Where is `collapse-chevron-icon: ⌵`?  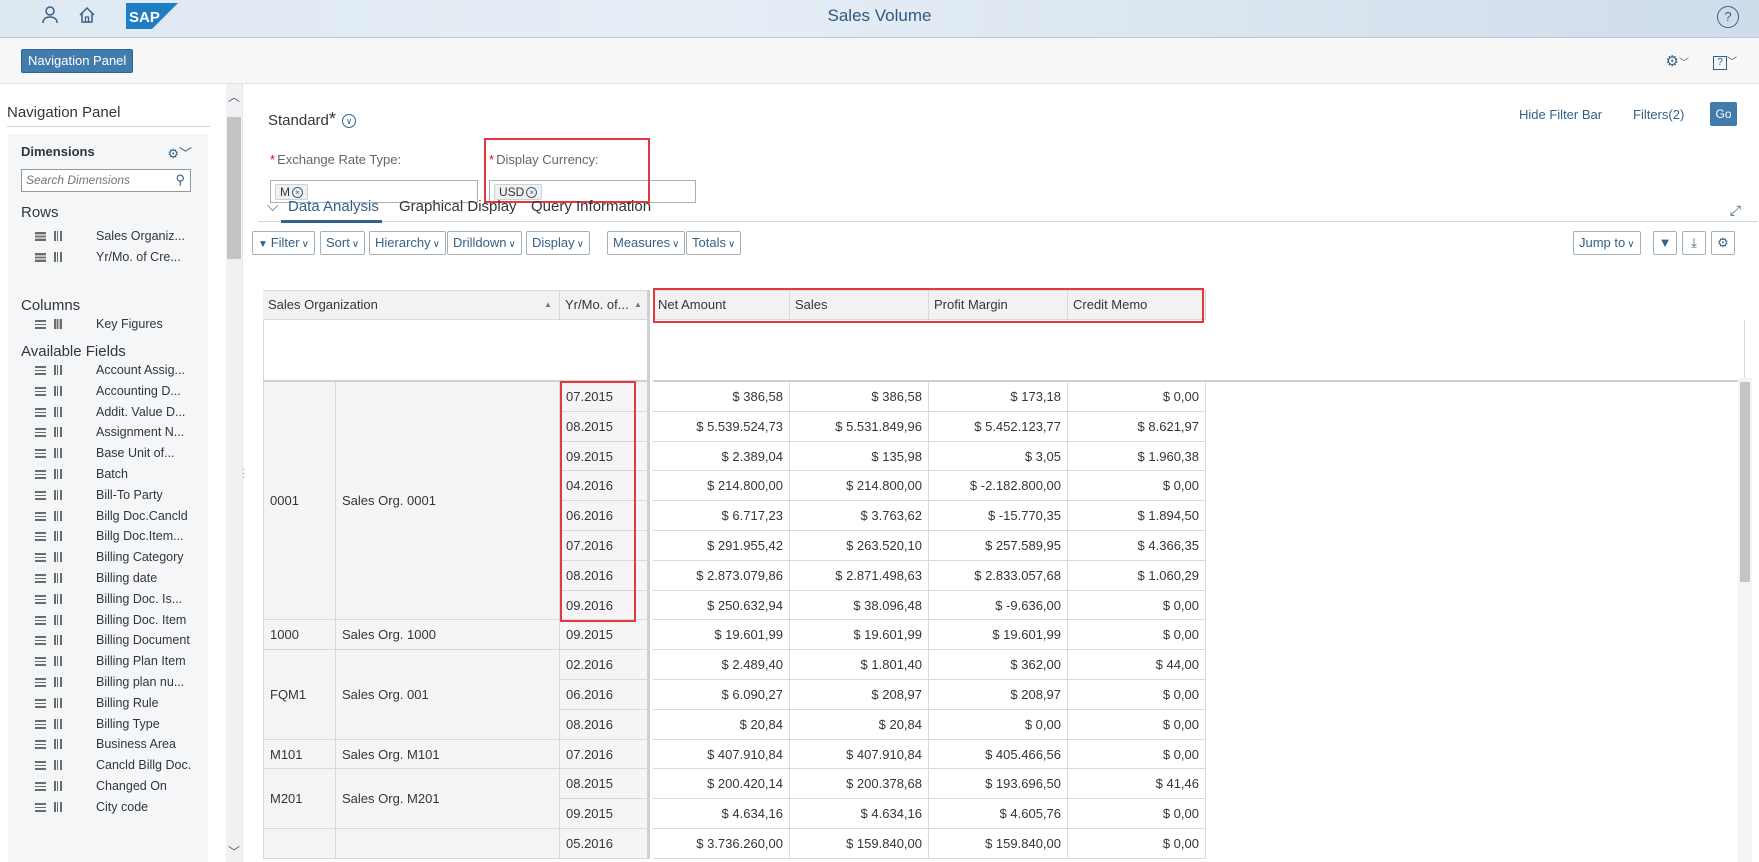 collapse-chevron-icon: ⌵ is located at coordinates (272, 206).